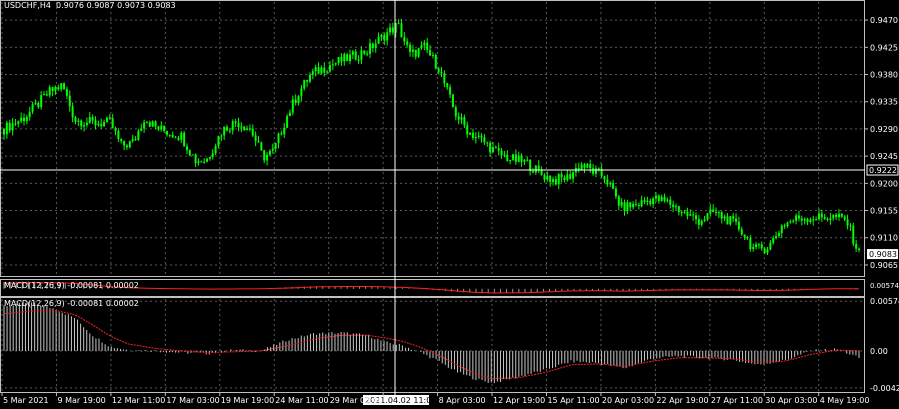  What do you see at coordinates (737, 400) in the screenshot?
I see `time-tick-label: 27 Apr 11:00` at bounding box center [737, 400].